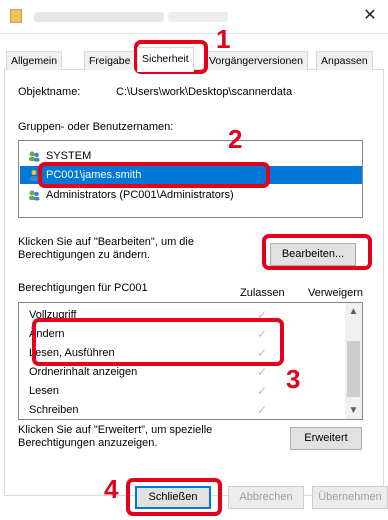 The width and height of the screenshot is (388, 520). I want to click on scroll-thumb, so click(353, 369).